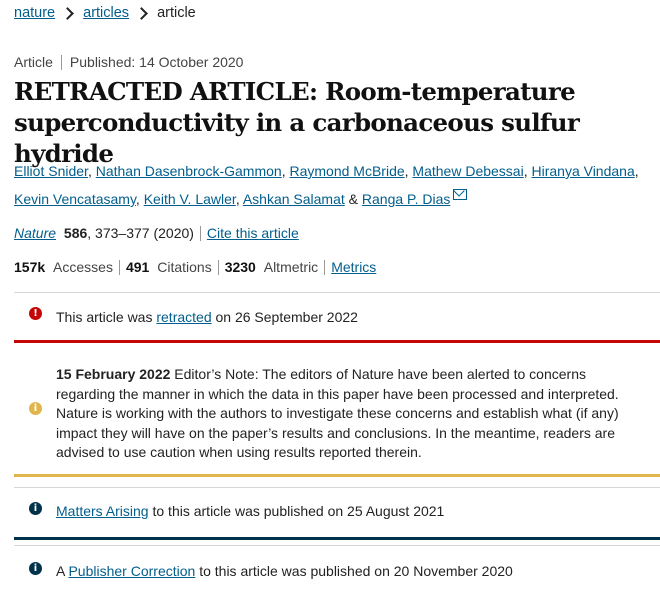 Image resolution: width=660 pixels, height=595 pixels. Describe the element at coordinates (30, 267) in the screenshot. I see `accesses-count: 157k` at that location.